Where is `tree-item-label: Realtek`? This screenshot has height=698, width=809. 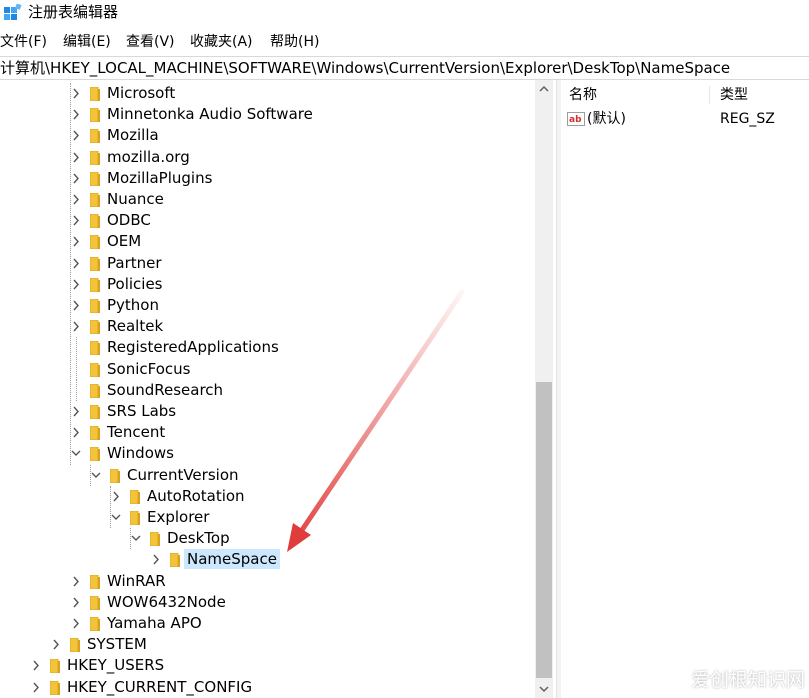
tree-item-label: Realtek is located at coordinates (135, 326).